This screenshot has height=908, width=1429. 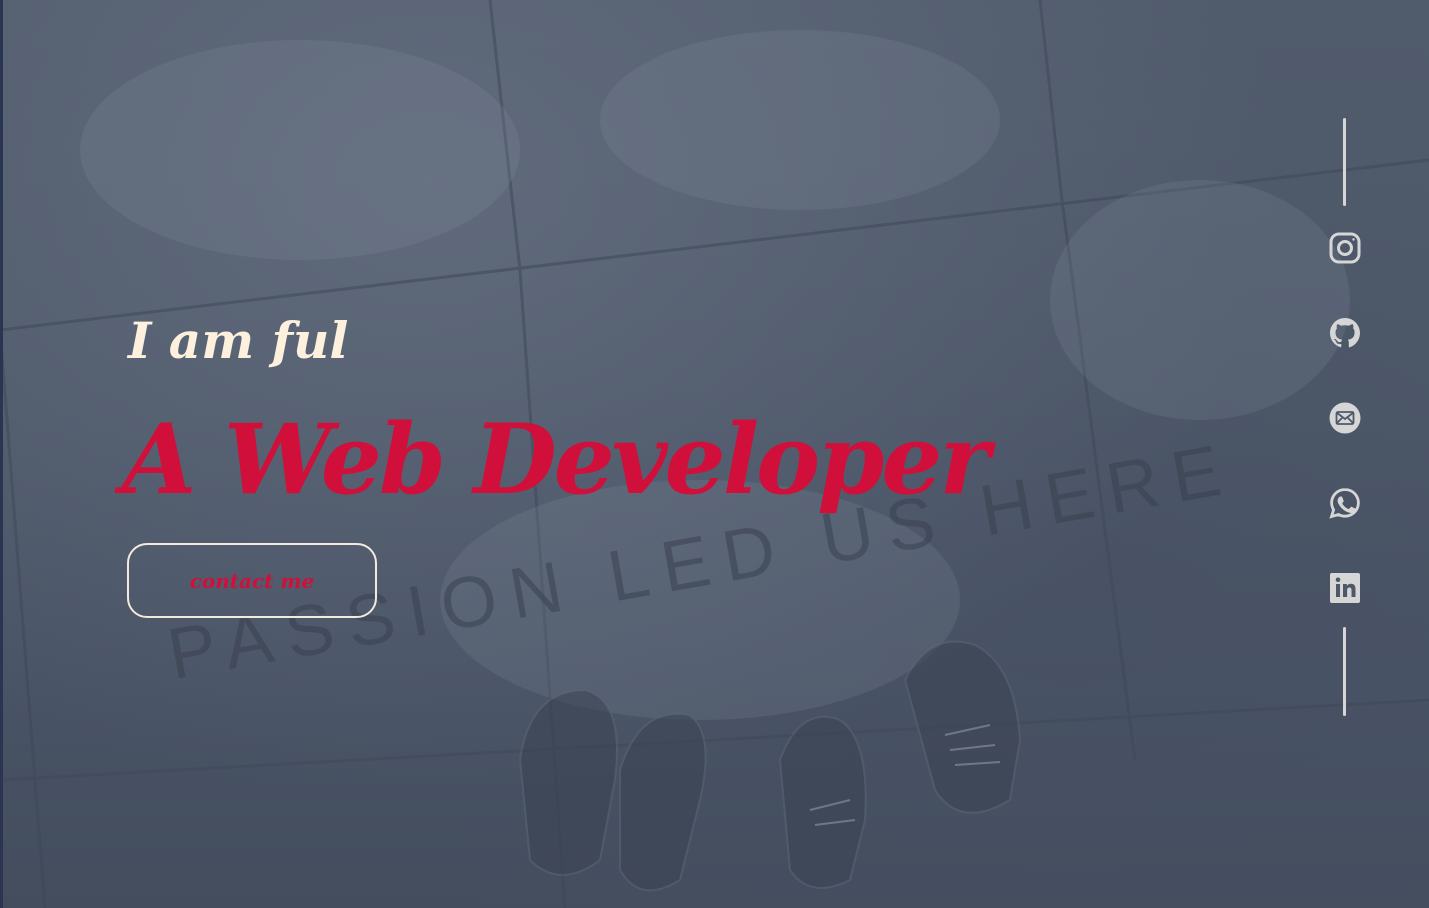 What do you see at coordinates (1345, 333) in the screenshot?
I see `github-icon` at bounding box center [1345, 333].